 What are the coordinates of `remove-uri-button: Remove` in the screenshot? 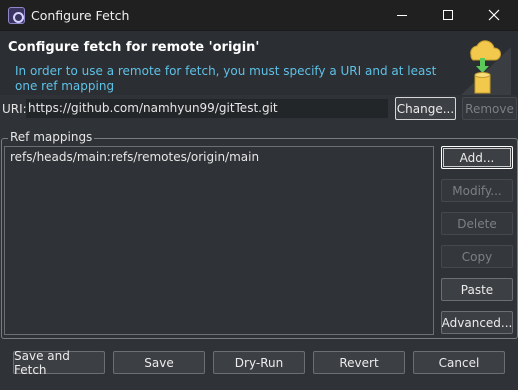 It's located at (489, 108).